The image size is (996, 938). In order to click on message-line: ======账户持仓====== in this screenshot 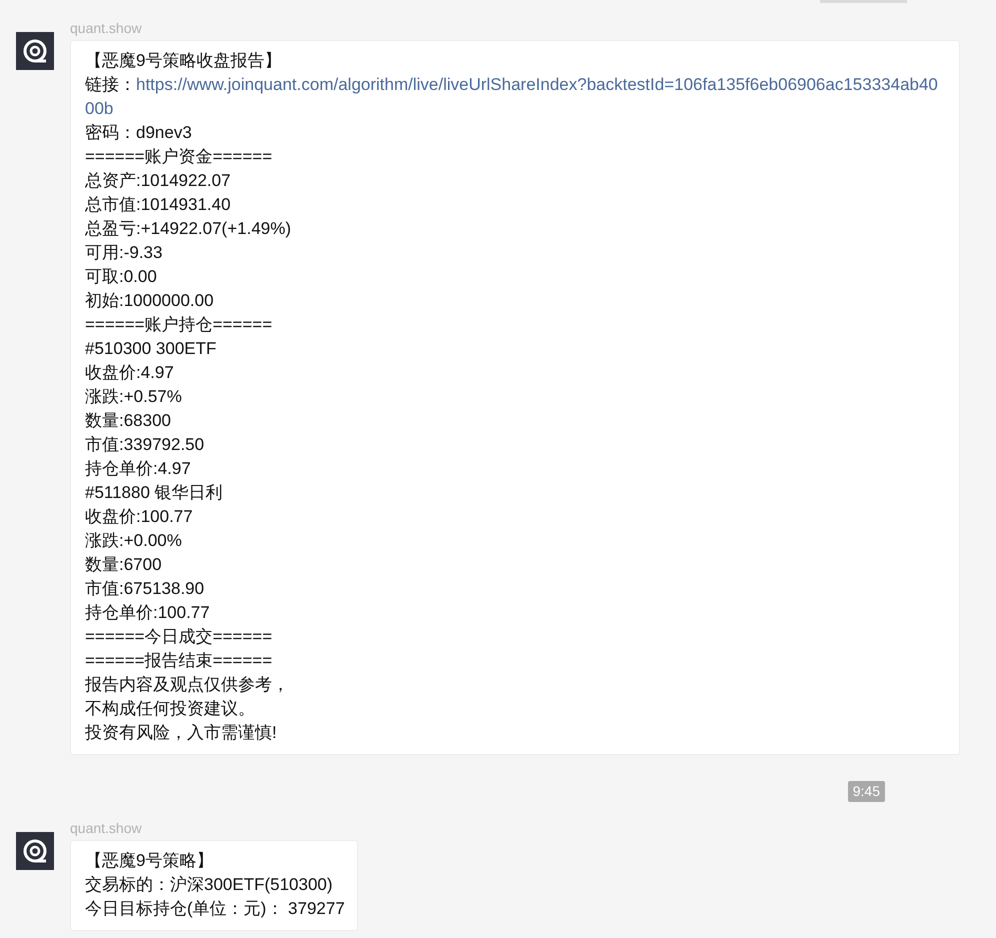, I will do `click(179, 325)`.